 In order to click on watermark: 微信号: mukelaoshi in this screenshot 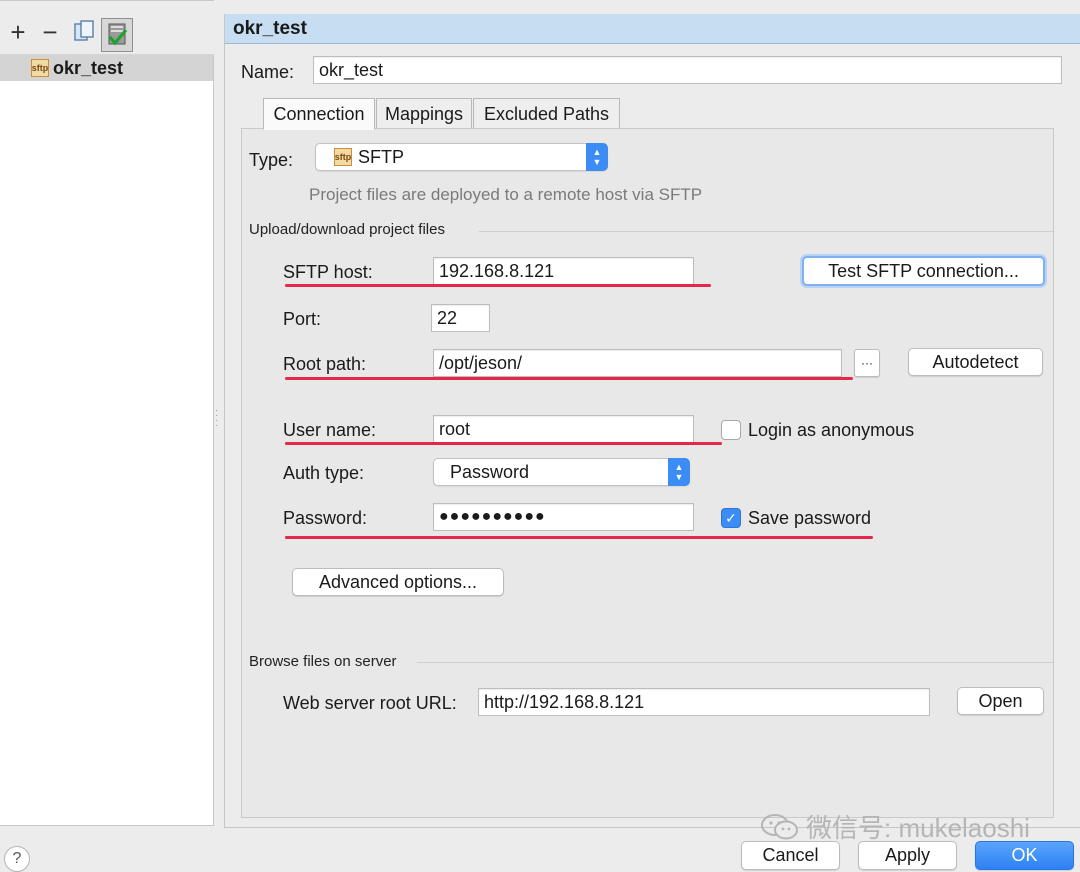, I will do `click(895, 826)`.